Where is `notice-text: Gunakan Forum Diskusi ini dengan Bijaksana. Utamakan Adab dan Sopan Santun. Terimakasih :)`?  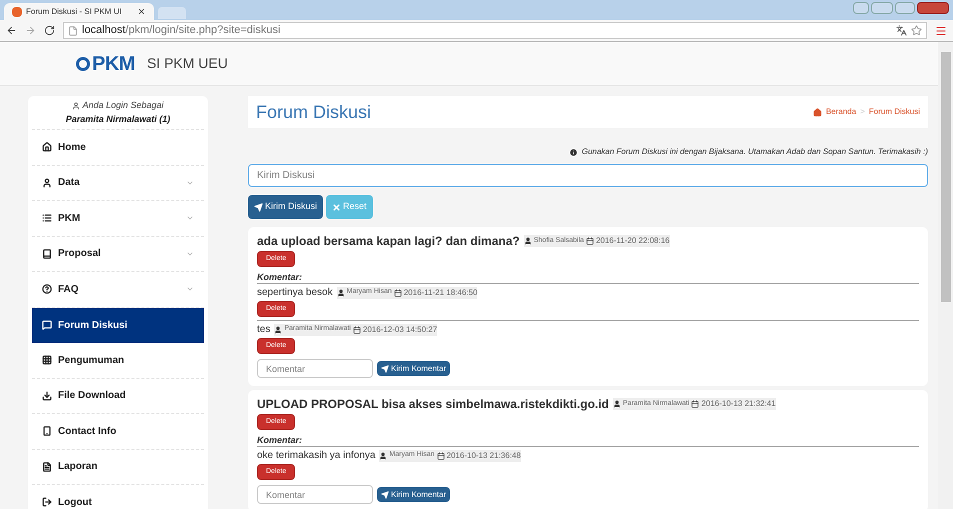 notice-text: Gunakan Forum Diskusi ini dengan Bijaksana. Utamakan Adab dan Sopan Santun. Terimakasih :) is located at coordinates (755, 152).